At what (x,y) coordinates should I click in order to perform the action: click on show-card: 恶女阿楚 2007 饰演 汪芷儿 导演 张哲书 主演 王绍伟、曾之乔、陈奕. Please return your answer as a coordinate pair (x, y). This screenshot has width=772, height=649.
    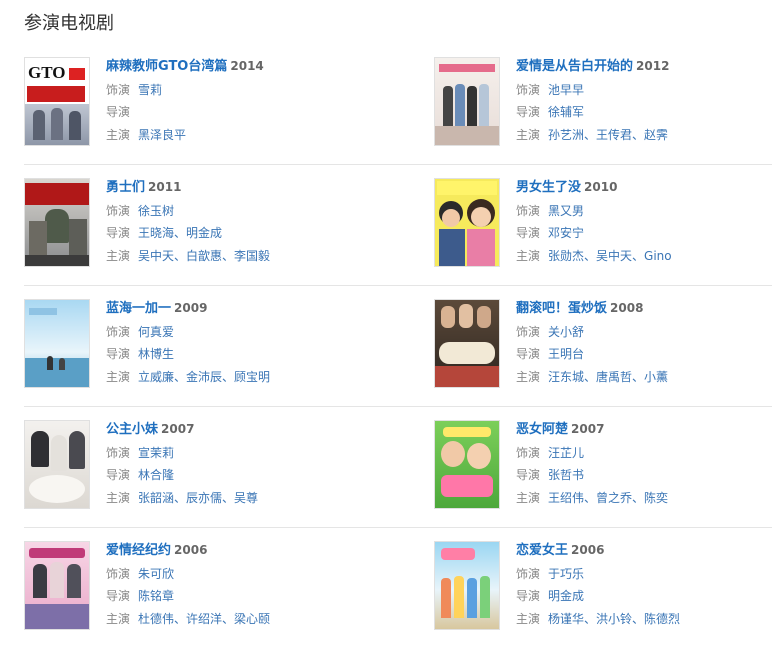
    Looking at the image, I should click on (603, 467).